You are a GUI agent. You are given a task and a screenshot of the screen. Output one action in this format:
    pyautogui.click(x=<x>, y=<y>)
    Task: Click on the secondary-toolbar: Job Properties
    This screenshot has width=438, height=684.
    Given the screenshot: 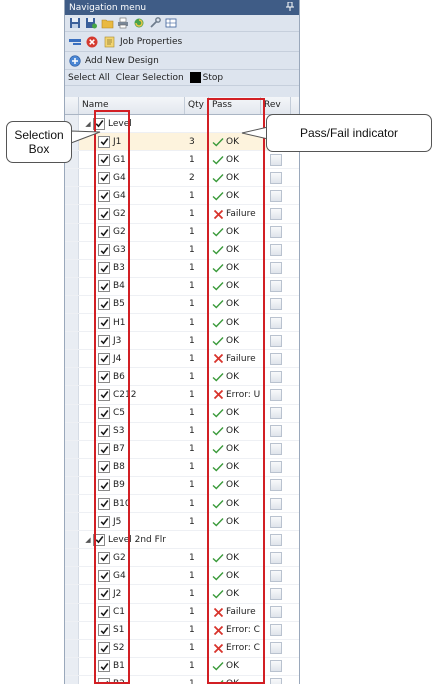 What is the action you would take?
    pyautogui.click(x=182, y=42)
    